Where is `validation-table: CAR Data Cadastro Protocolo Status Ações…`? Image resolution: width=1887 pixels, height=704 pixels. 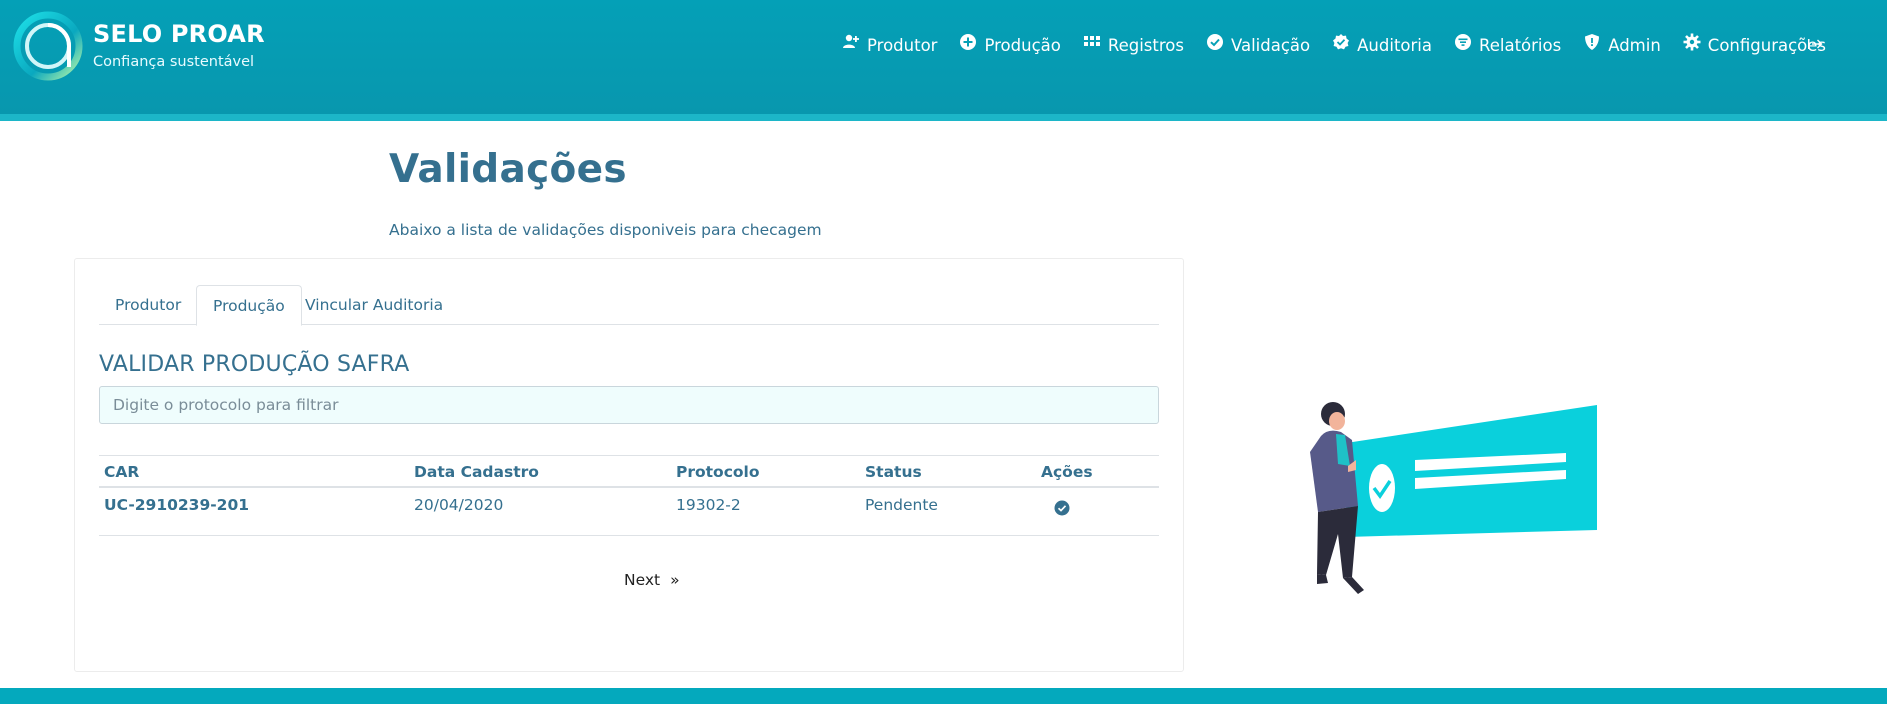 validation-table: CAR Data Cadastro Protocolo Status Ações… is located at coordinates (629, 495).